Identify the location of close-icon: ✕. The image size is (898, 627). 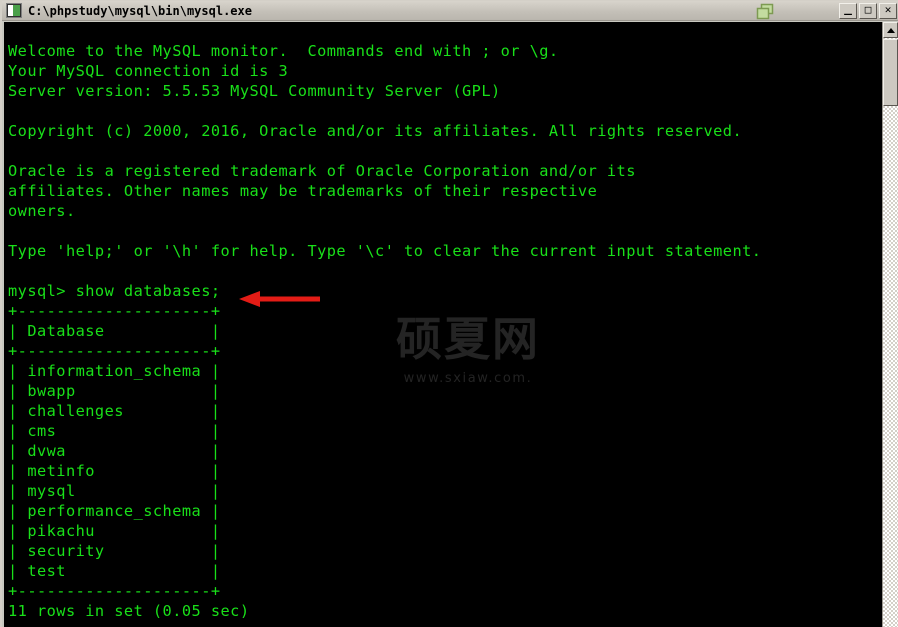
(888, 9).